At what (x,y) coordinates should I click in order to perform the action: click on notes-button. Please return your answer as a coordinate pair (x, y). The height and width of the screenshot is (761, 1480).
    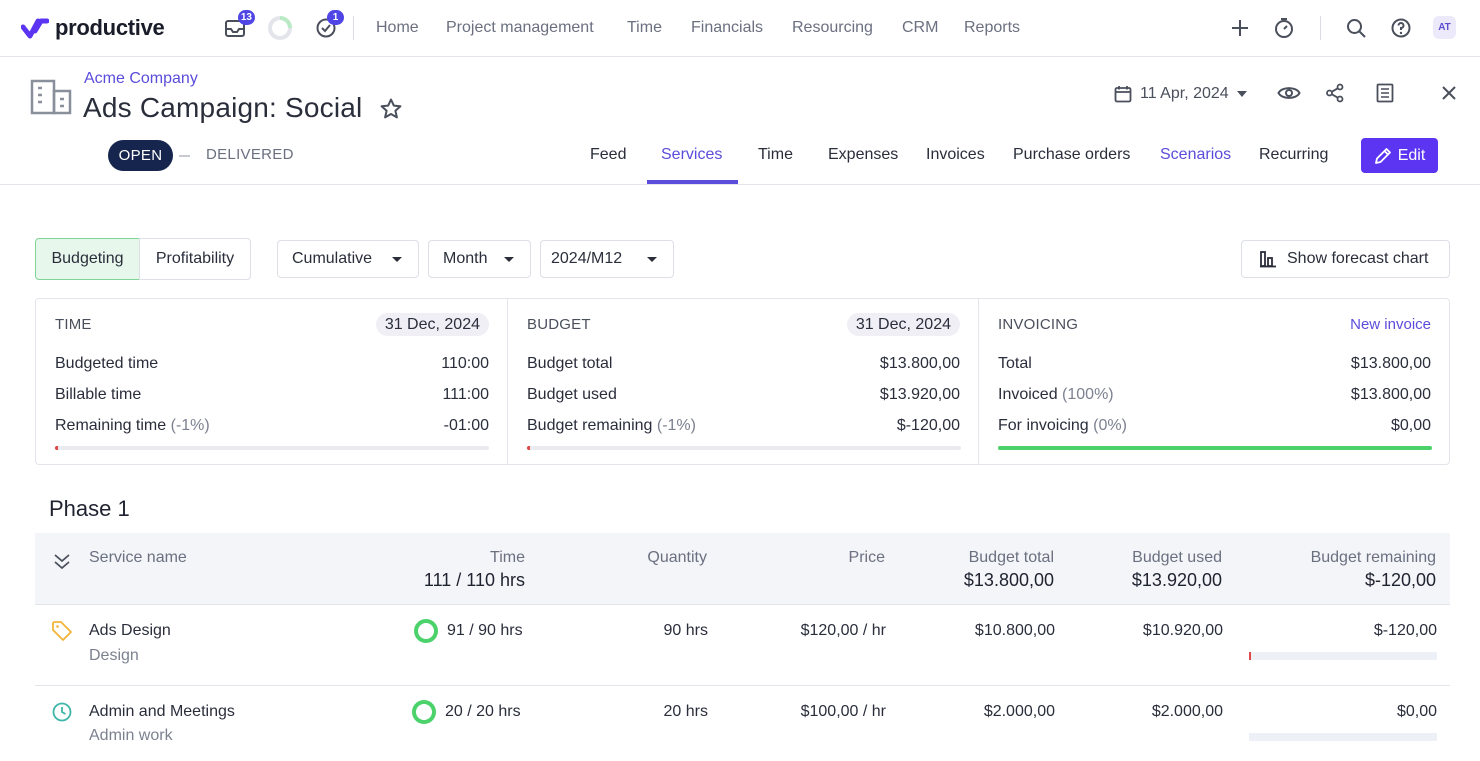
    Looking at the image, I should click on (1385, 93).